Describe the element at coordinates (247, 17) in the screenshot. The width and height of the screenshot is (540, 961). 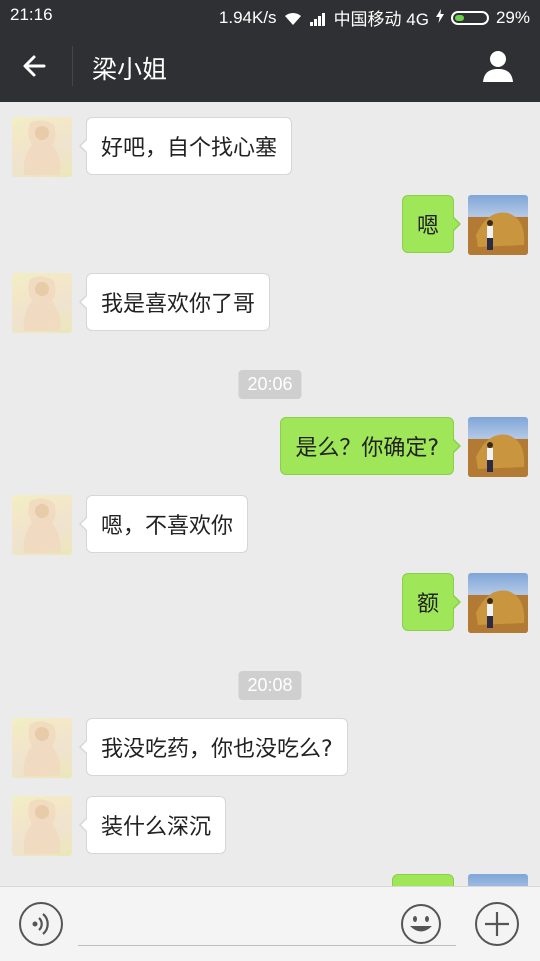
I see `network-speed: 1.94K/s` at that location.